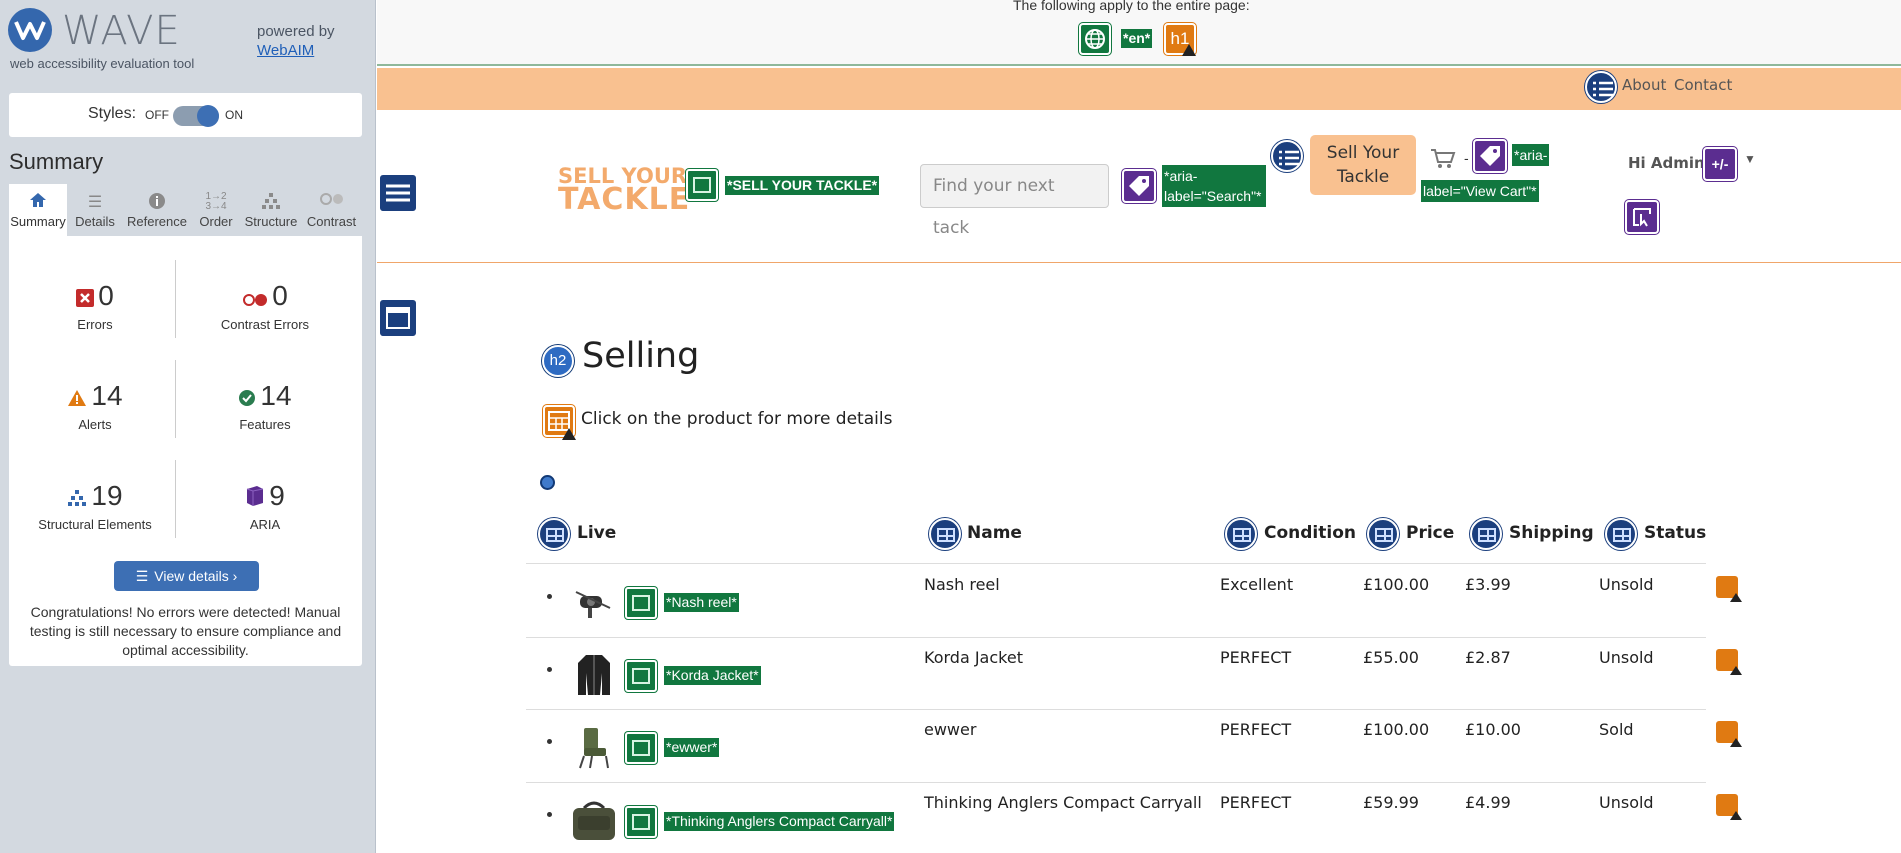 The width and height of the screenshot is (1901, 853). I want to click on chevron-down-icon: ▼, so click(1750, 159).